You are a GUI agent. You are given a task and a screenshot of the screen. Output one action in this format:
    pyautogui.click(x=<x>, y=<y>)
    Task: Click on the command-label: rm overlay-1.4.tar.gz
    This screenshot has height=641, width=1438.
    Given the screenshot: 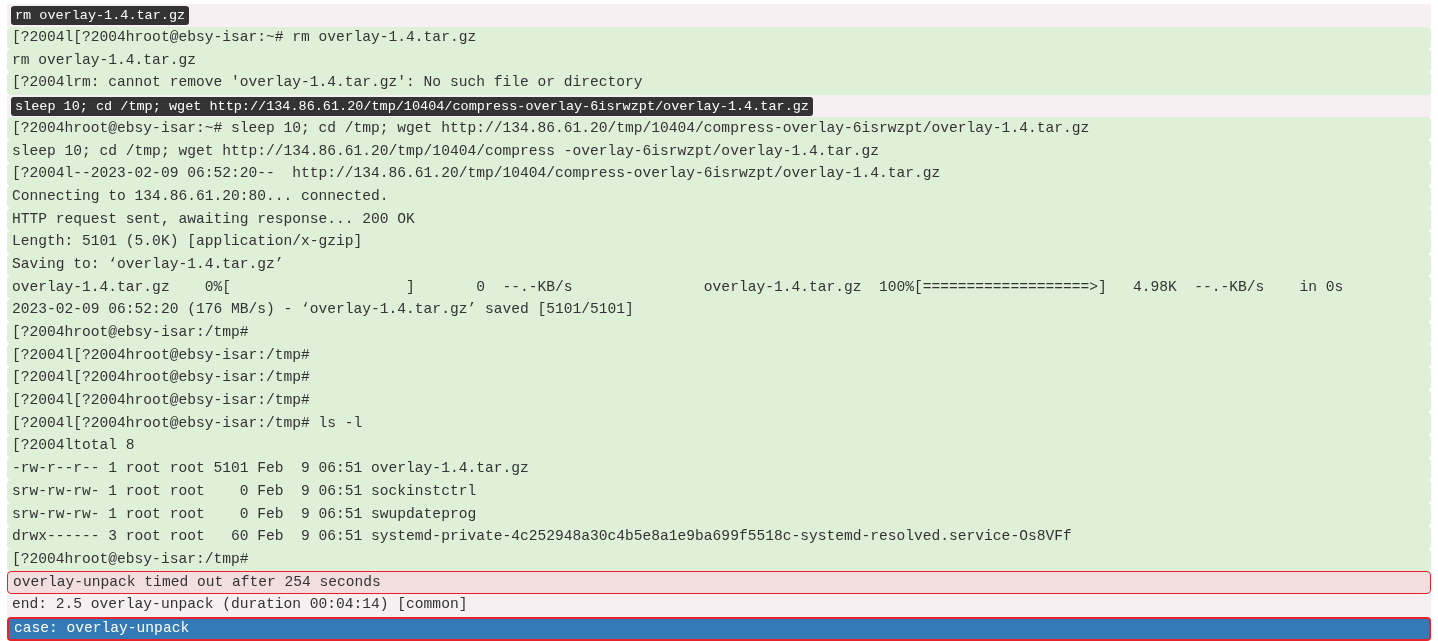 What is the action you would take?
    pyautogui.click(x=100, y=15)
    